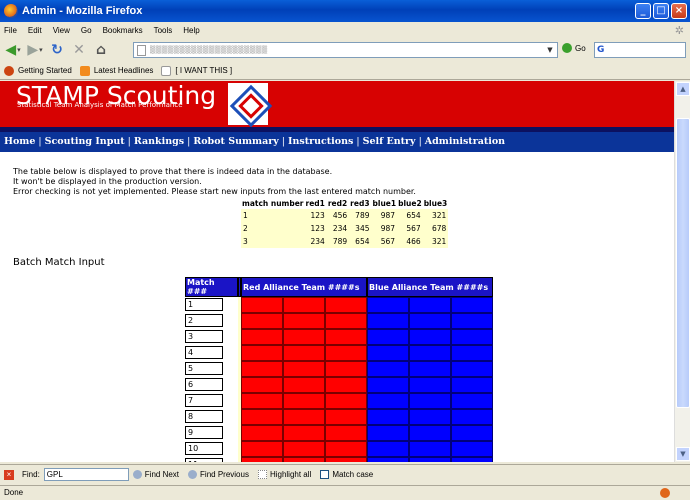 The image size is (690, 500). Describe the element at coordinates (101, 50) in the screenshot. I see `home-button: ⌂` at that location.